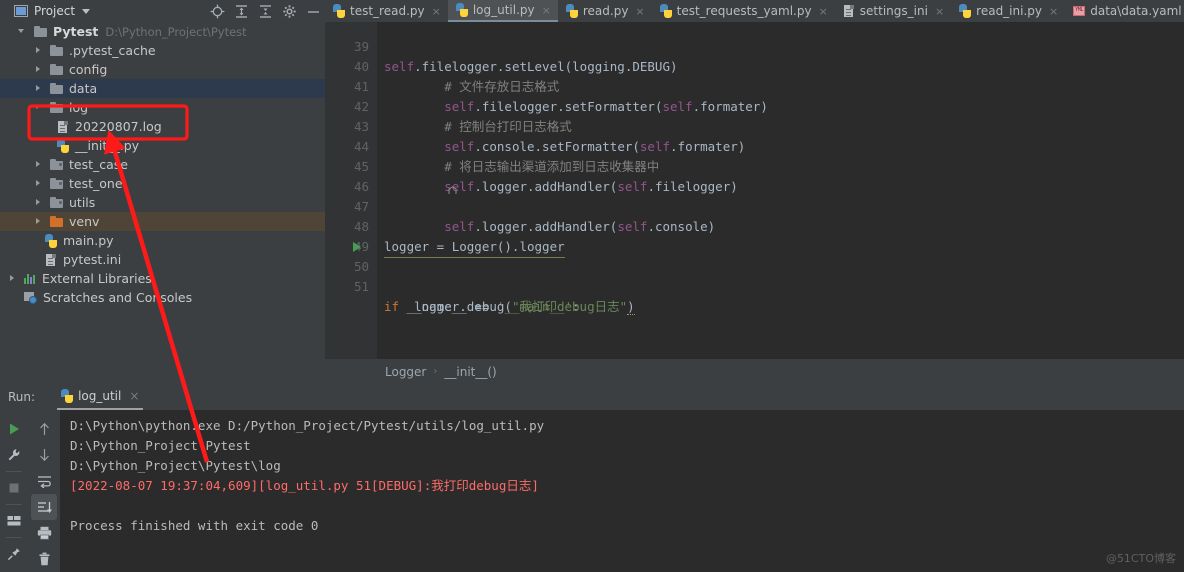  I want to click on locate-icon, so click(217, 11).